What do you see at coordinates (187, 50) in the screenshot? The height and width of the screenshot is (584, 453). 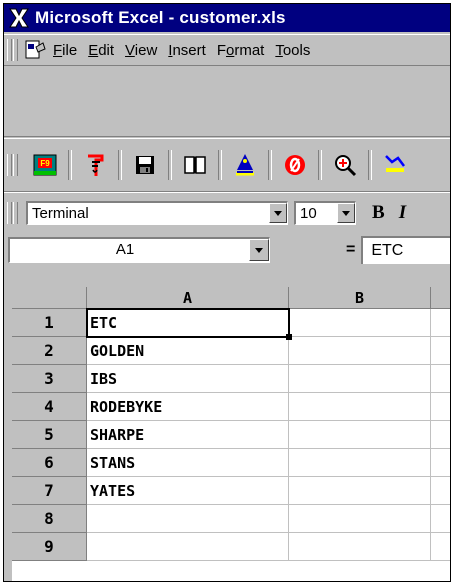 I see `menu-insert: Insert` at bounding box center [187, 50].